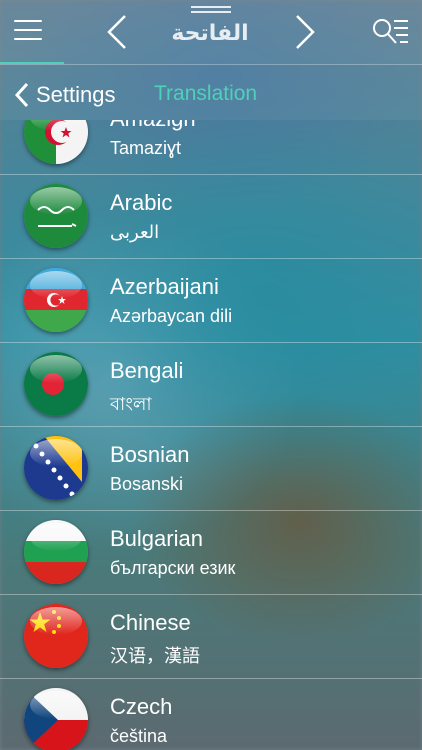 The image size is (422, 750). What do you see at coordinates (150, 622) in the screenshot?
I see `language-name: Chinese` at bounding box center [150, 622].